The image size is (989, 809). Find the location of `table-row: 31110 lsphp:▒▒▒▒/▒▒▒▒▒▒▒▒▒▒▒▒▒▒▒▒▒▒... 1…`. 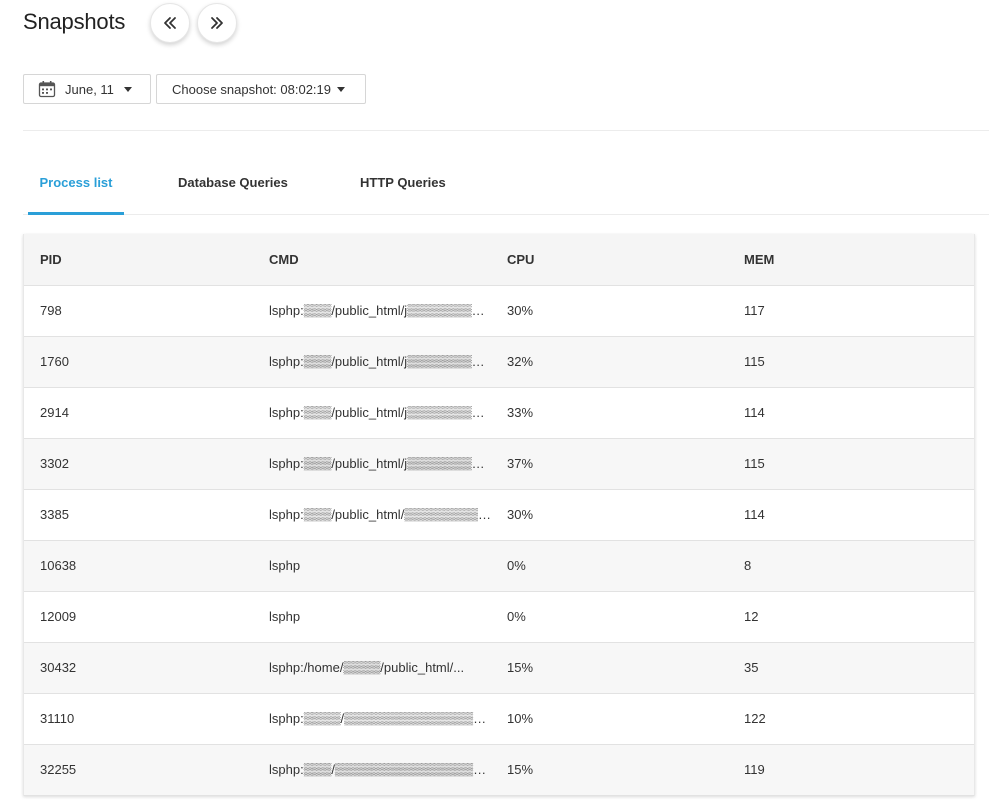

table-row: 31110 lsphp:▒▒▒▒/▒▒▒▒▒▒▒▒▒▒▒▒▒▒▒▒▒▒... 1… is located at coordinates (499, 719).